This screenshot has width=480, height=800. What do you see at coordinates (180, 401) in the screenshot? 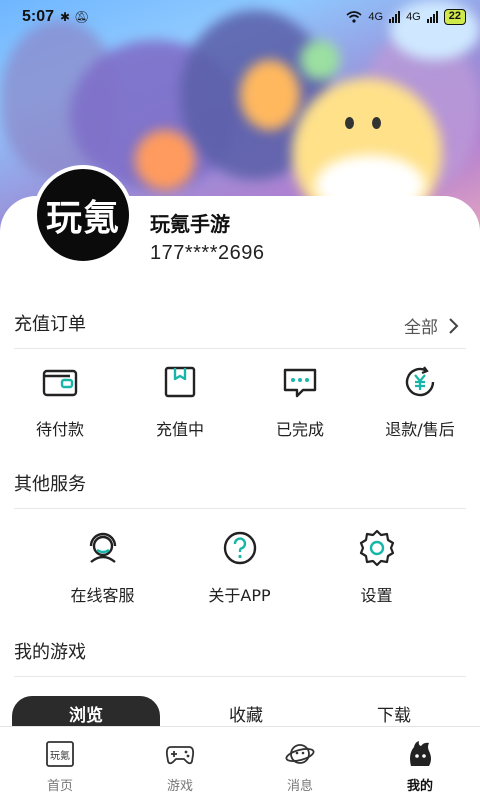
I see `order-recharging-button: 充值中` at bounding box center [180, 401].